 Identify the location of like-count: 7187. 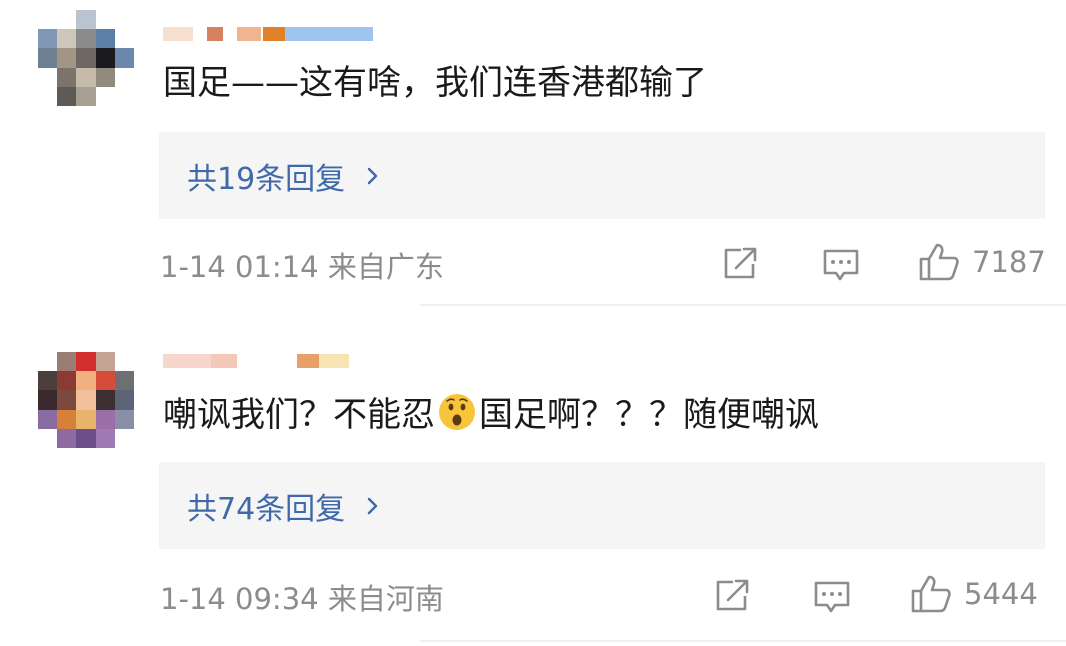
(1009, 262).